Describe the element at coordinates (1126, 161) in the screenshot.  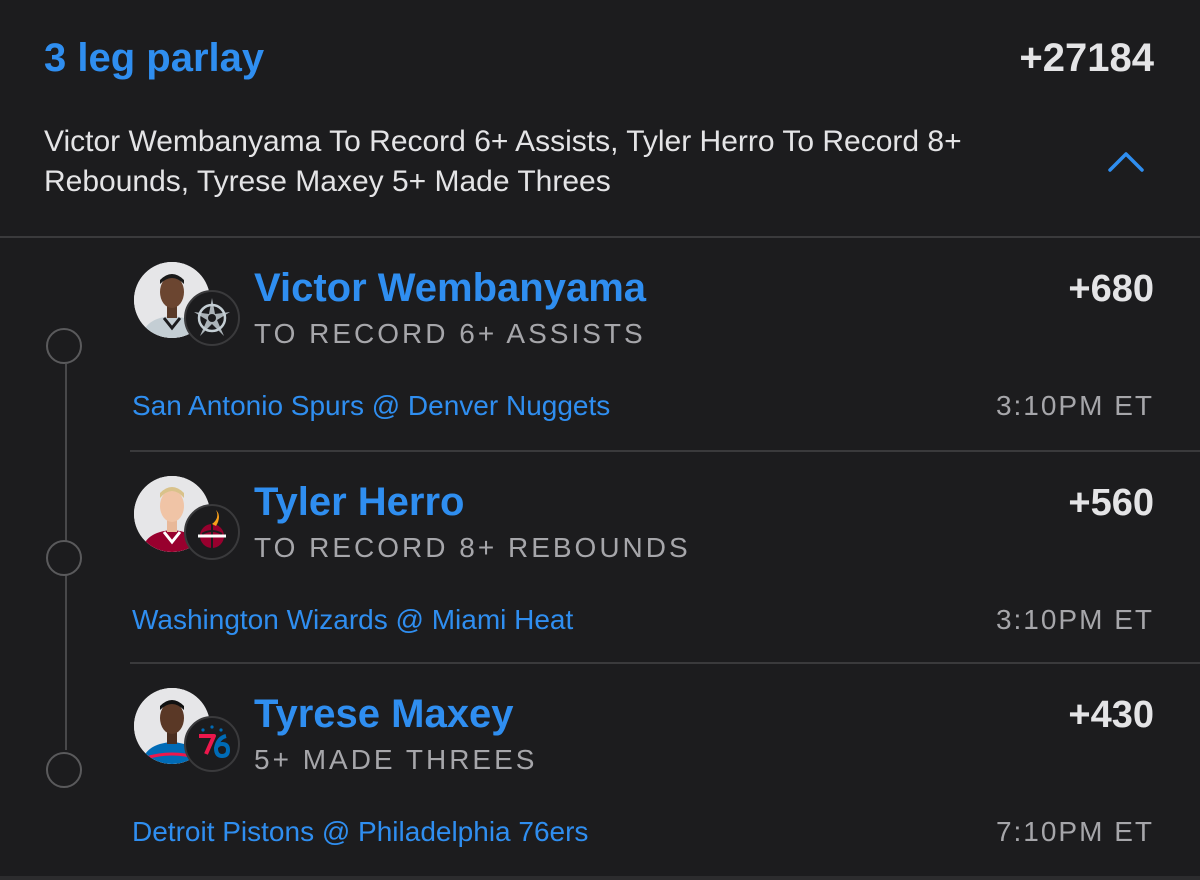
I see `chevron-up-icon` at that location.